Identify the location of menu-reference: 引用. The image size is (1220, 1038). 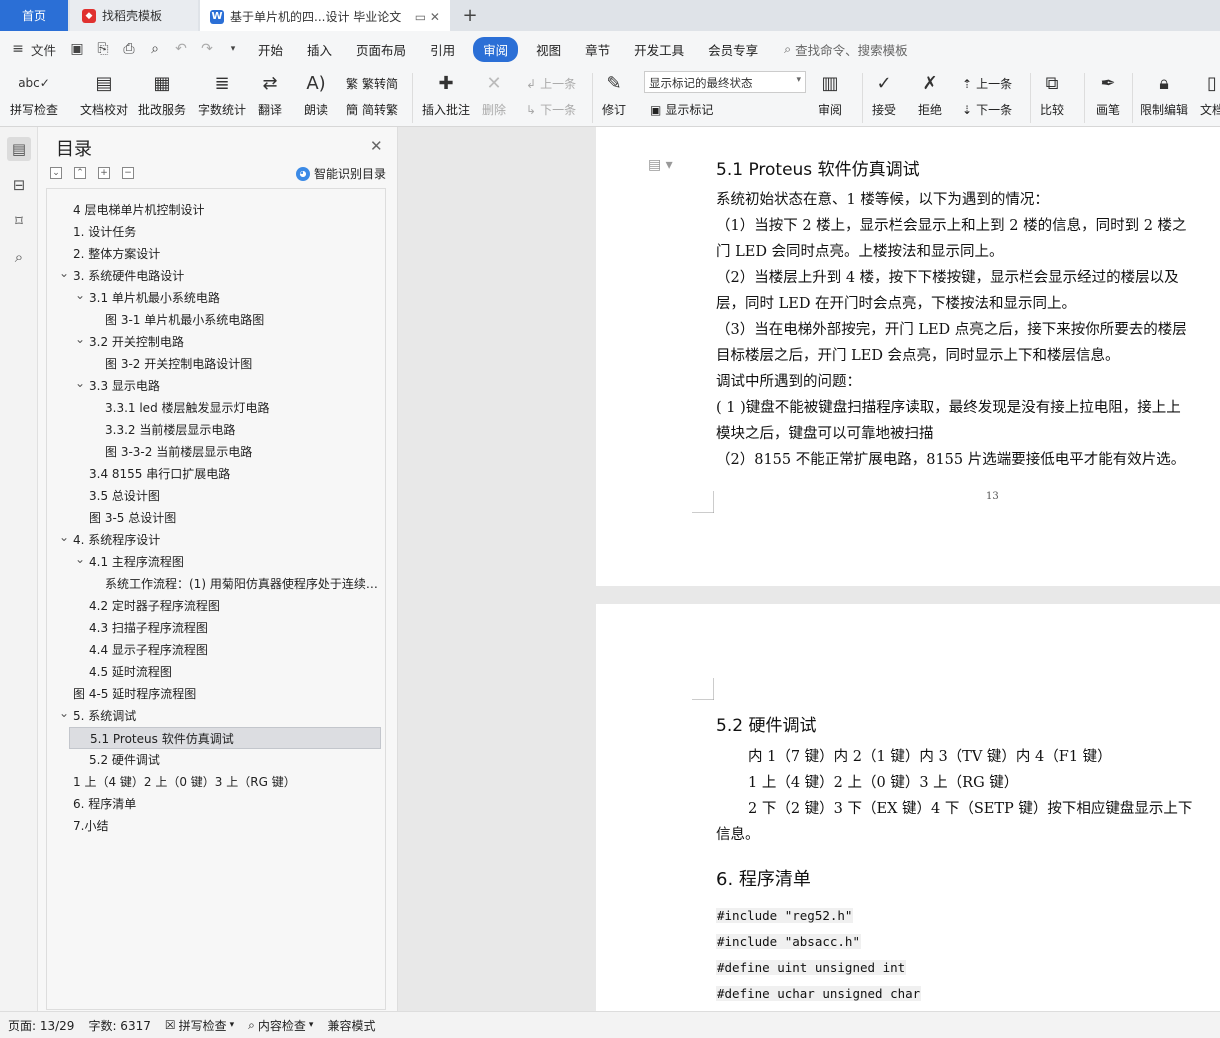
(442, 49).